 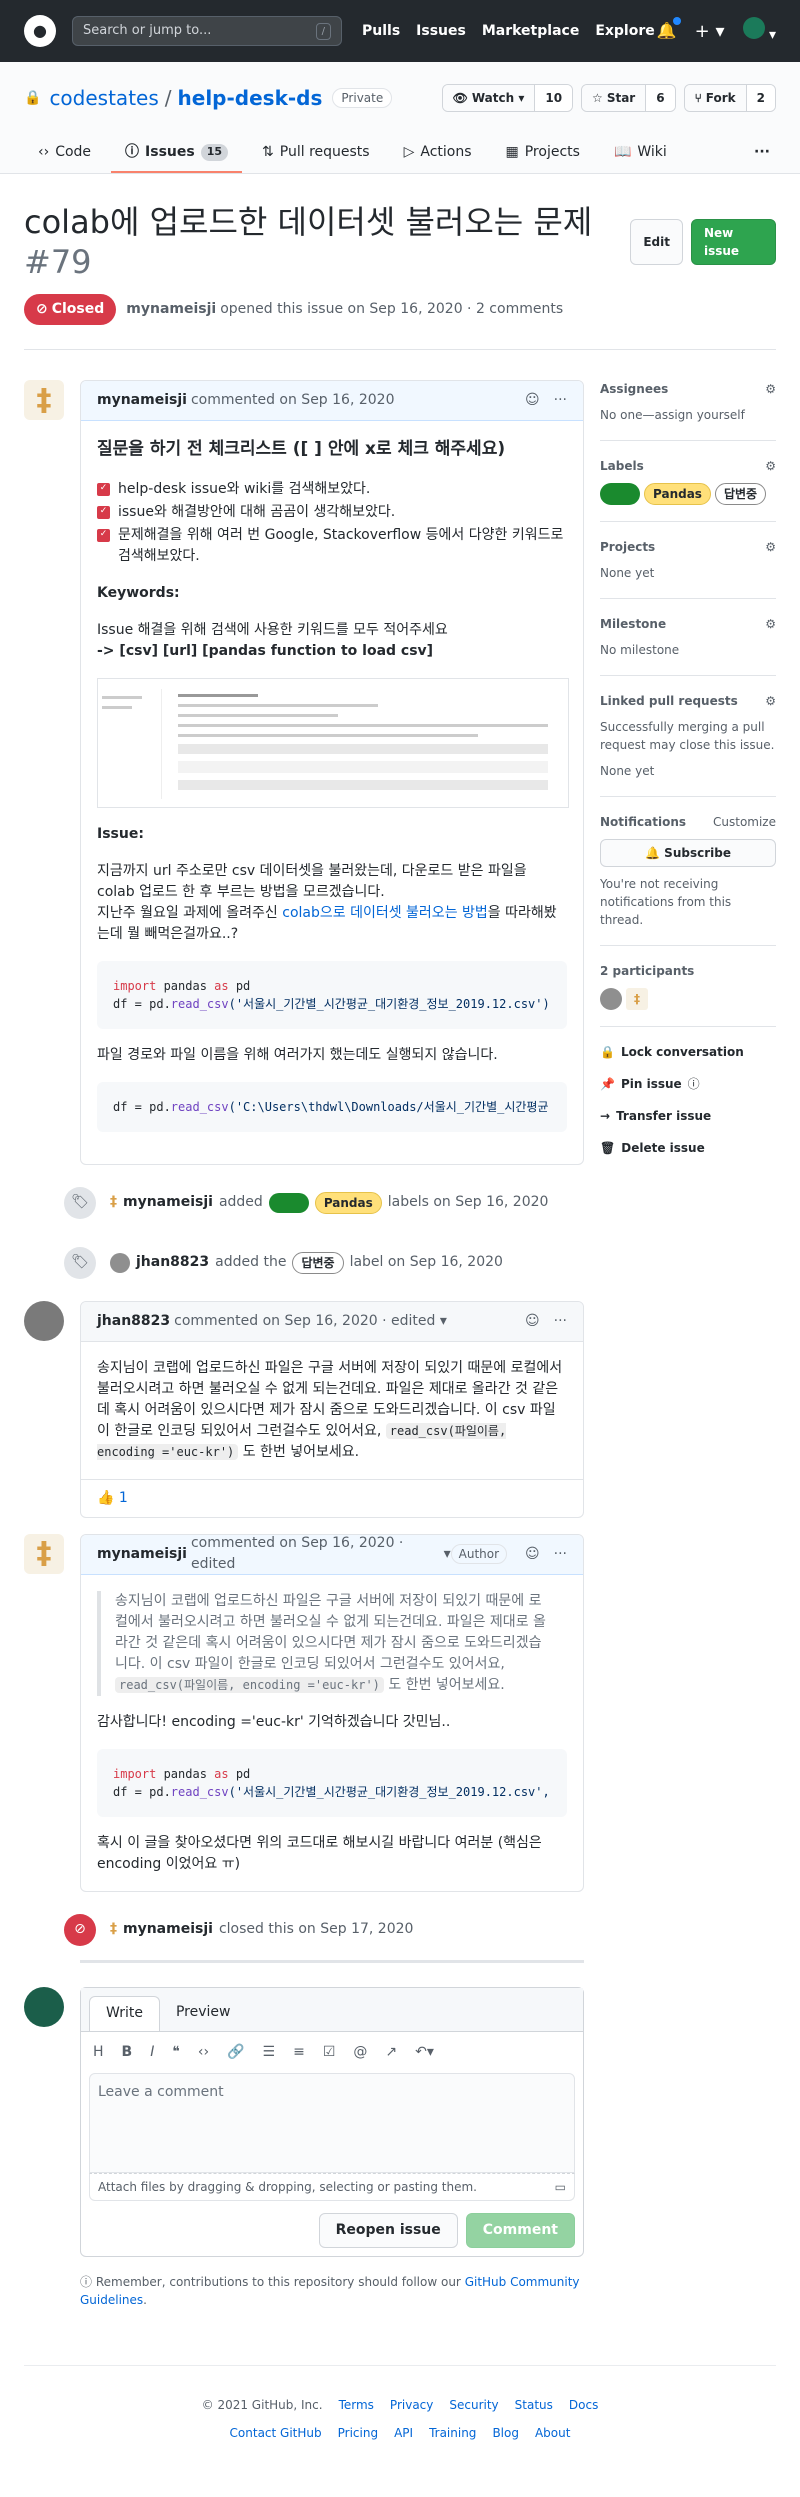 I want to click on comment-textarea: Leave a comment, so click(x=332, y=2122).